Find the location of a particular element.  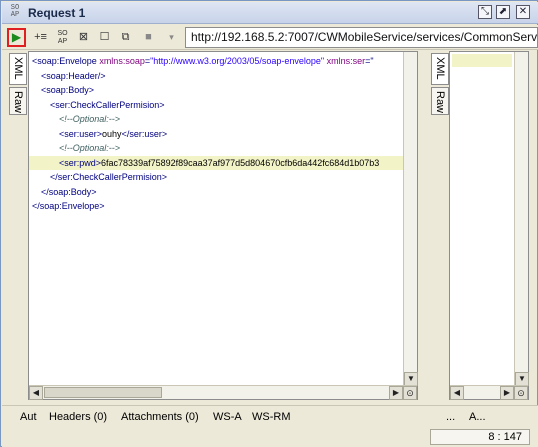

response-scroll-down-icon: ▼ is located at coordinates (522, 379).